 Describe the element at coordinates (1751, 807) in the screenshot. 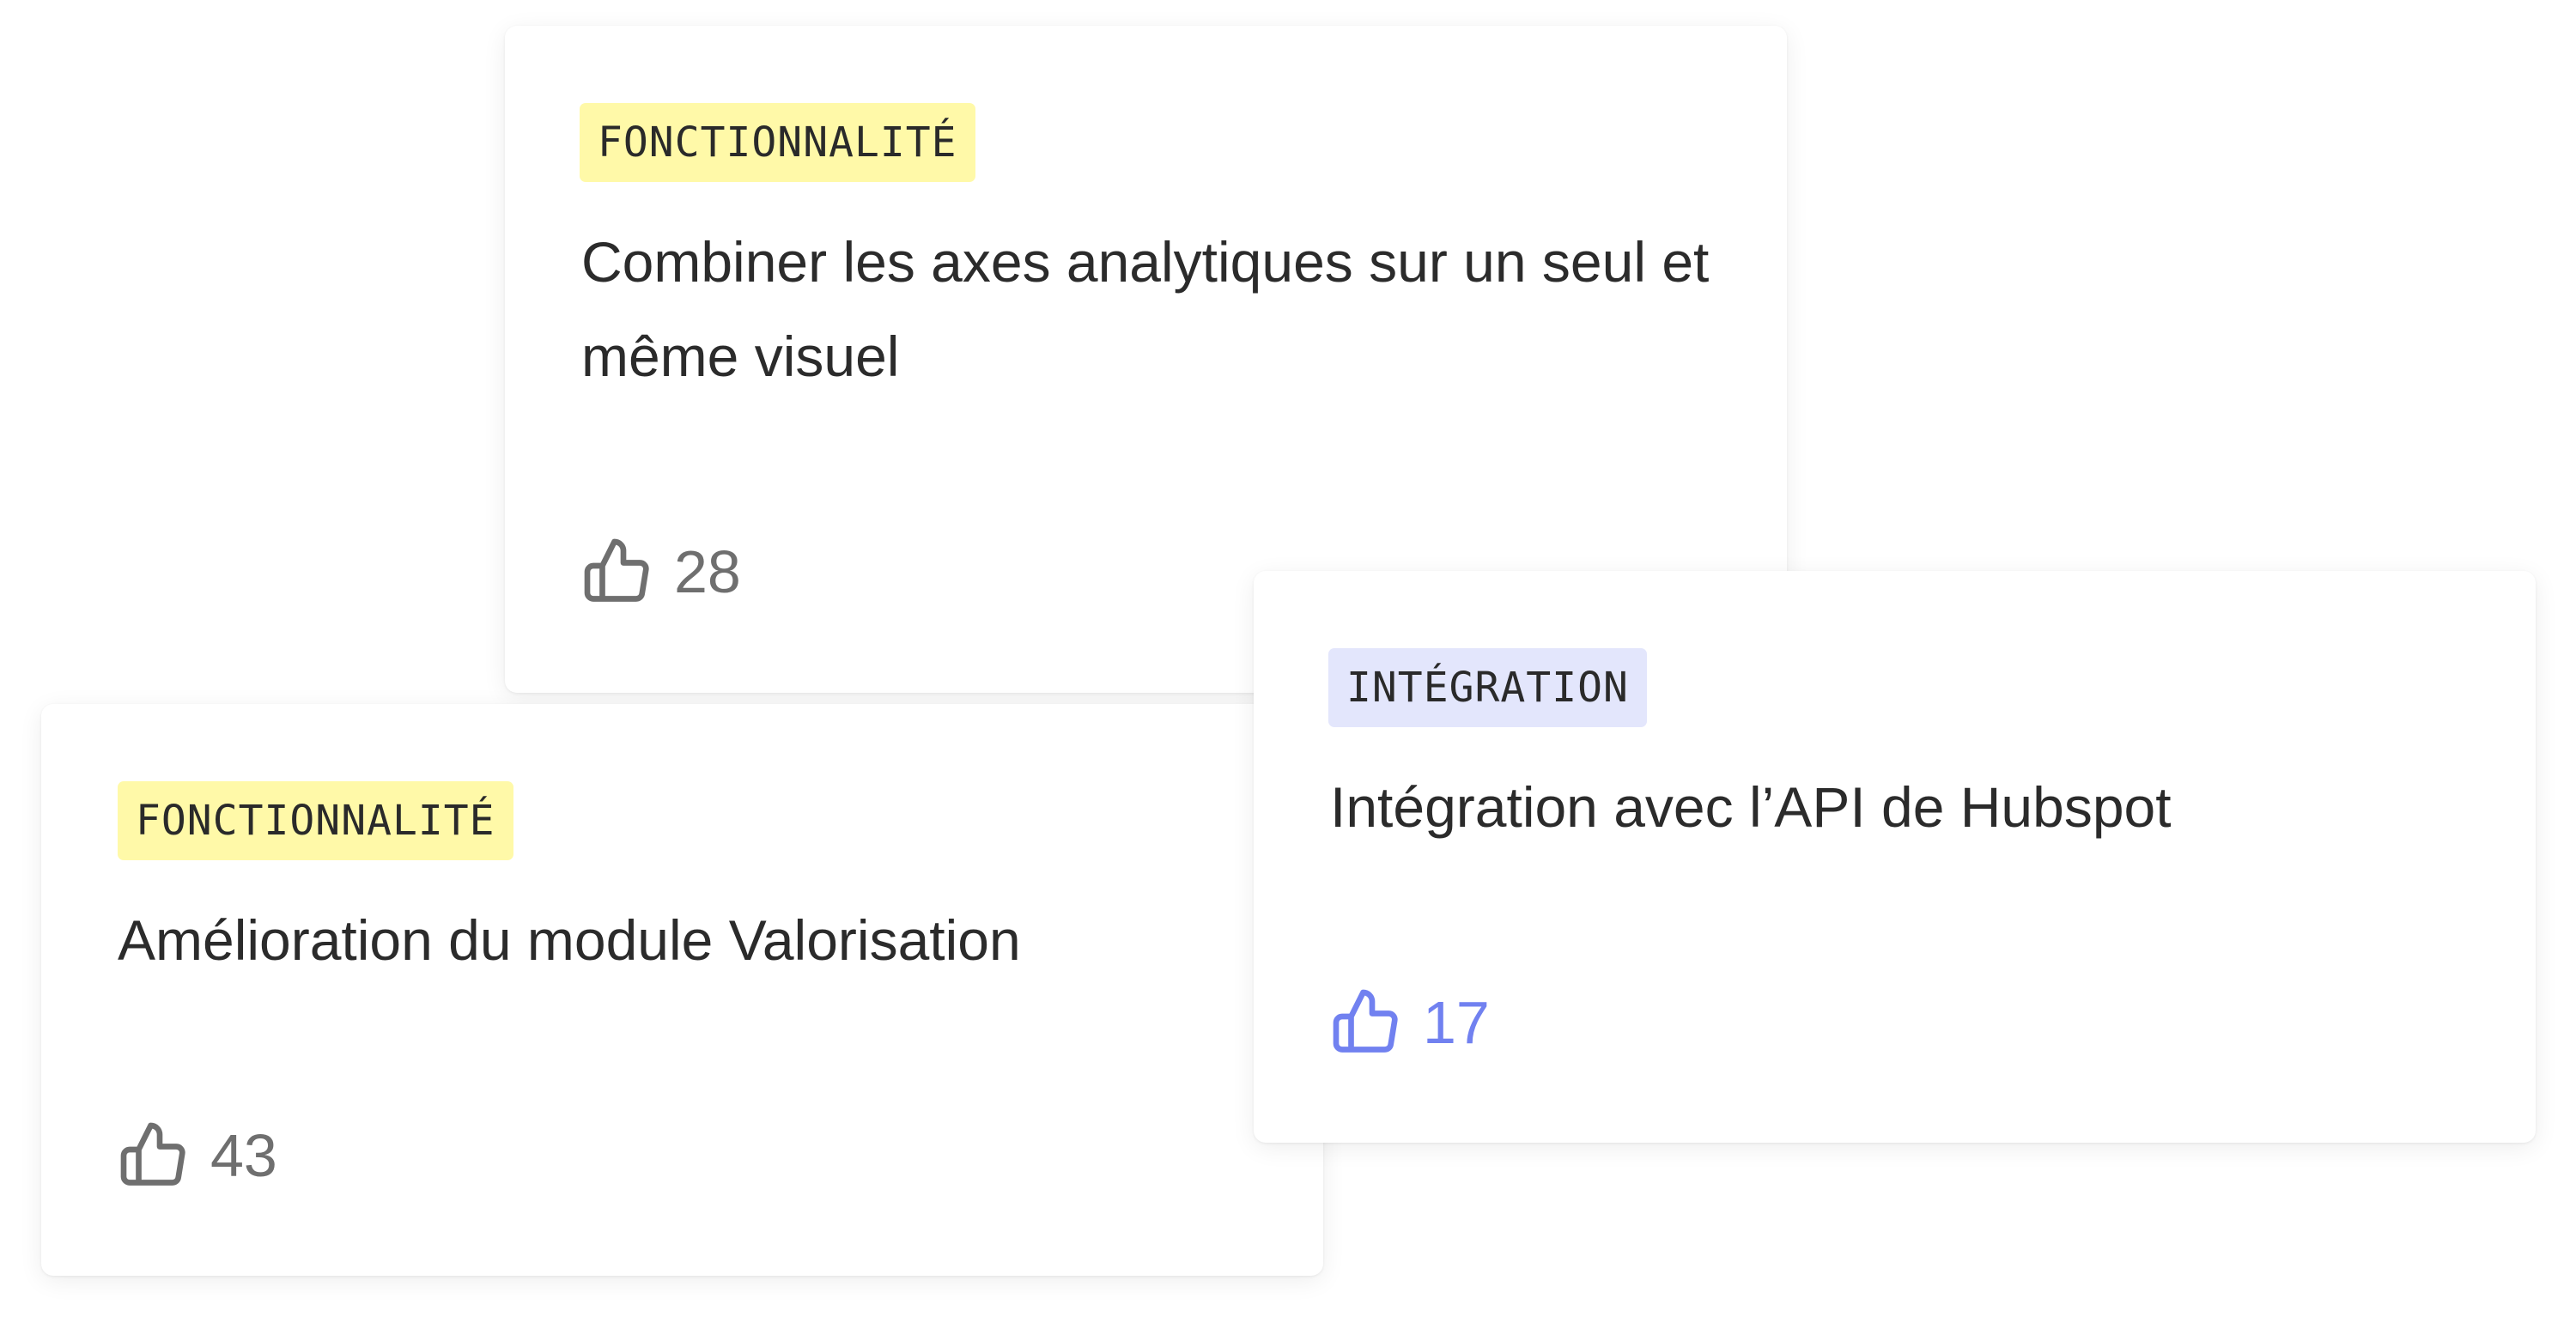

I see `card-title: Intégration avec l’API de Hubspot` at that location.